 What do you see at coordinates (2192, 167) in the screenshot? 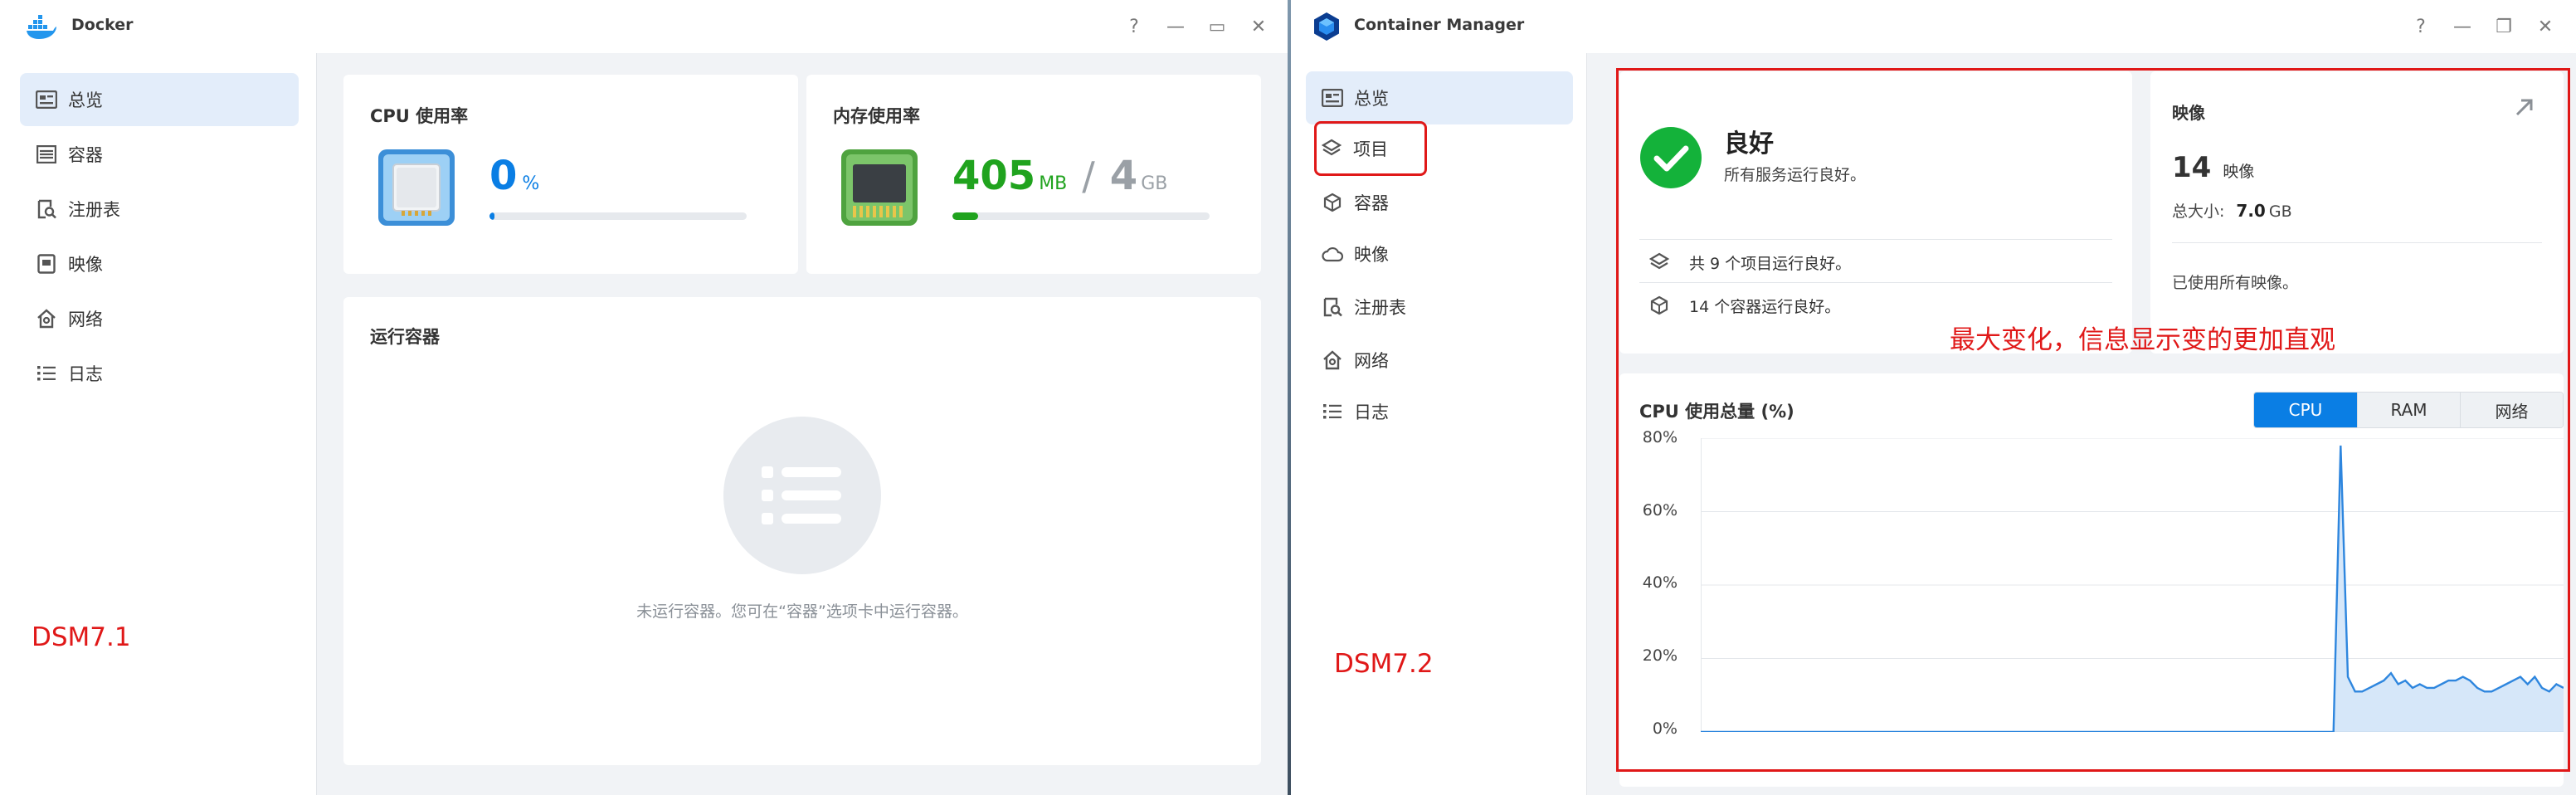
I see `images-count-value: 14` at bounding box center [2192, 167].